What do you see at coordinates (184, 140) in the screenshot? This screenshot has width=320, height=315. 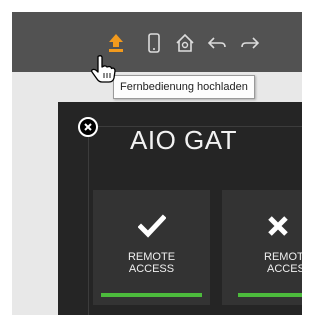 I see `panel-title: AIO GAT` at bounding box center [184, 140].